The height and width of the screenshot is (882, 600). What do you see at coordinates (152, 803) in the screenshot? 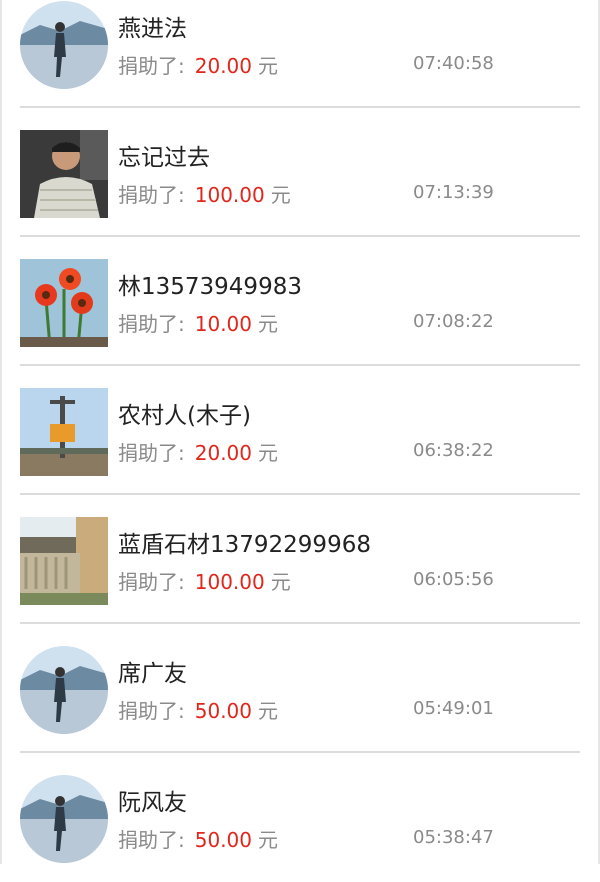
I see `donor-name: 阮风友` at bounding box center [152, 803].